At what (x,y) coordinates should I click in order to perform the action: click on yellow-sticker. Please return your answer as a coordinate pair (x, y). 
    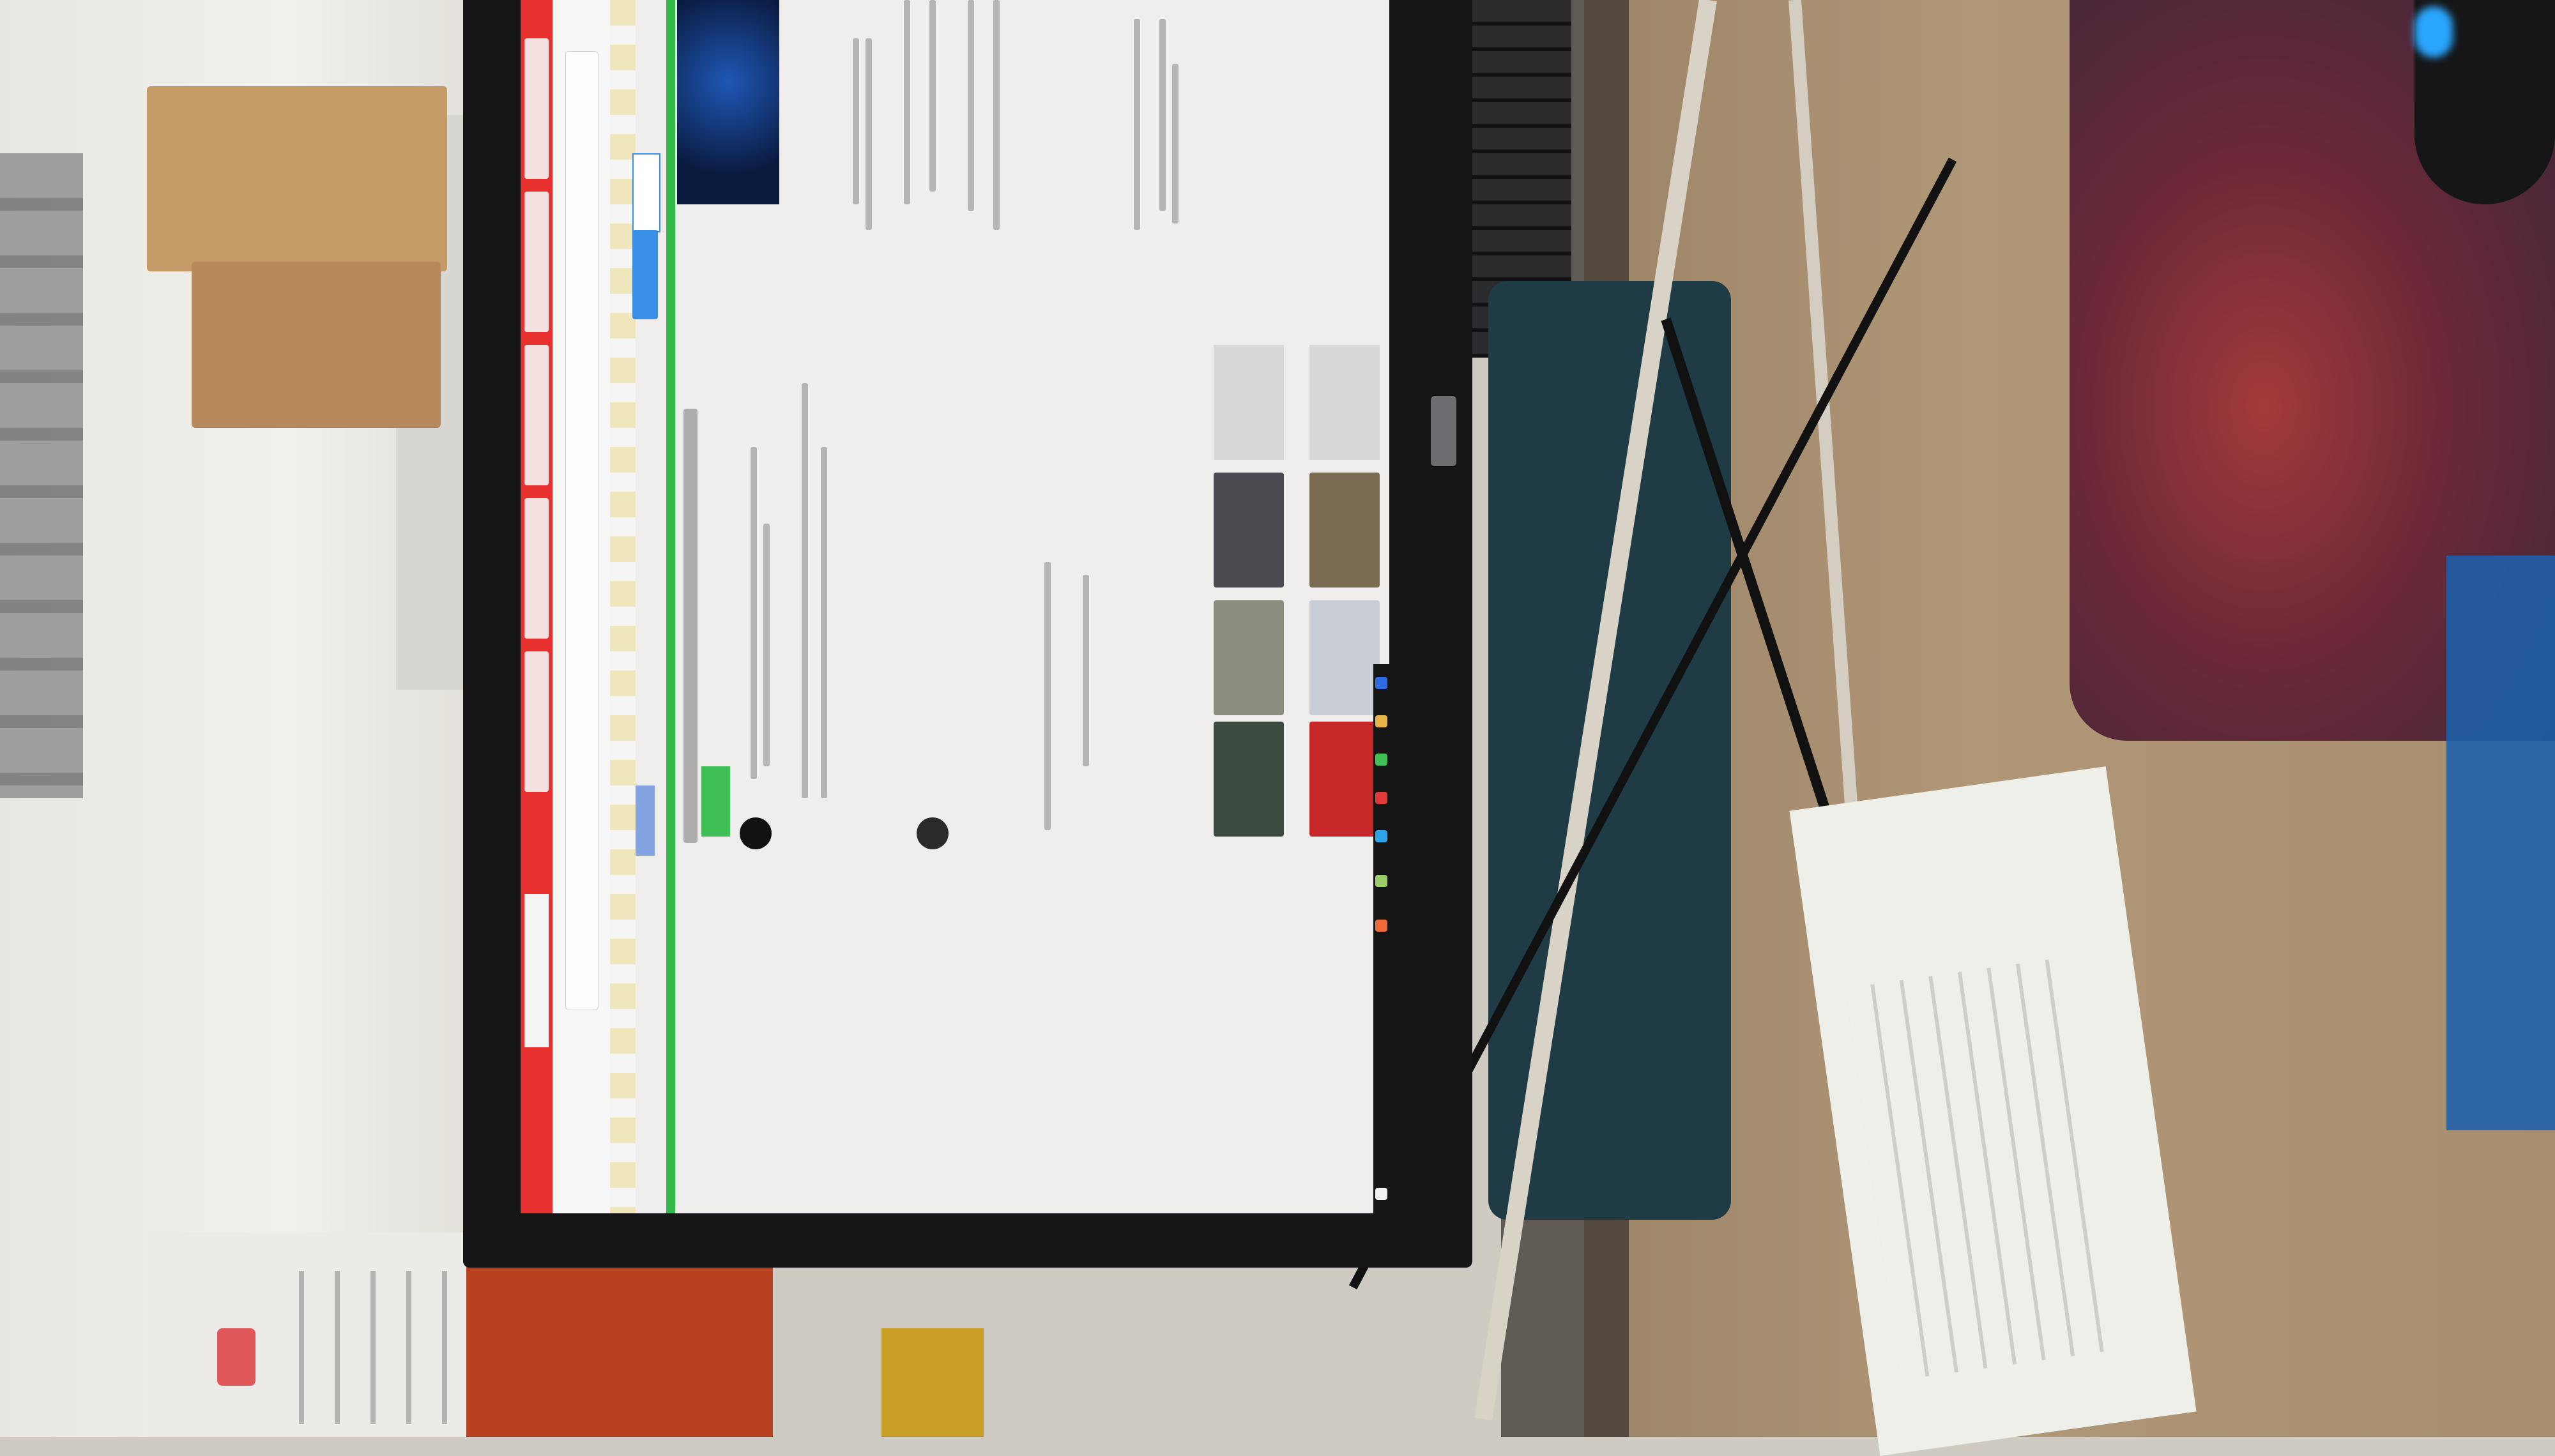
    Looking at the image, I should click on (932, 1382).